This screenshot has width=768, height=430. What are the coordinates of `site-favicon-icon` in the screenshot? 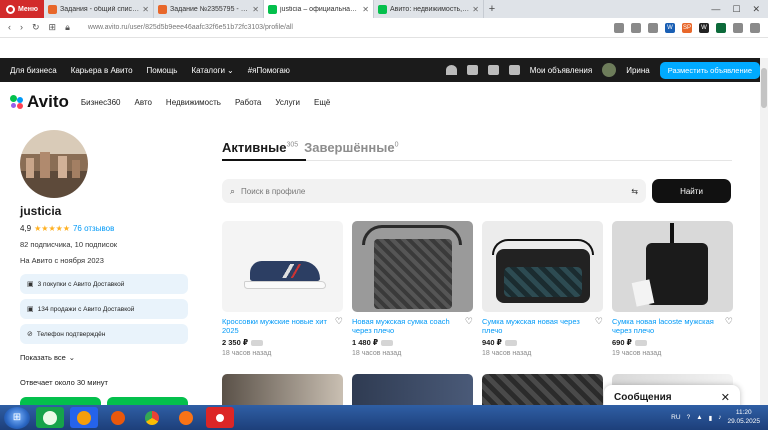 It's located at (162, 9).